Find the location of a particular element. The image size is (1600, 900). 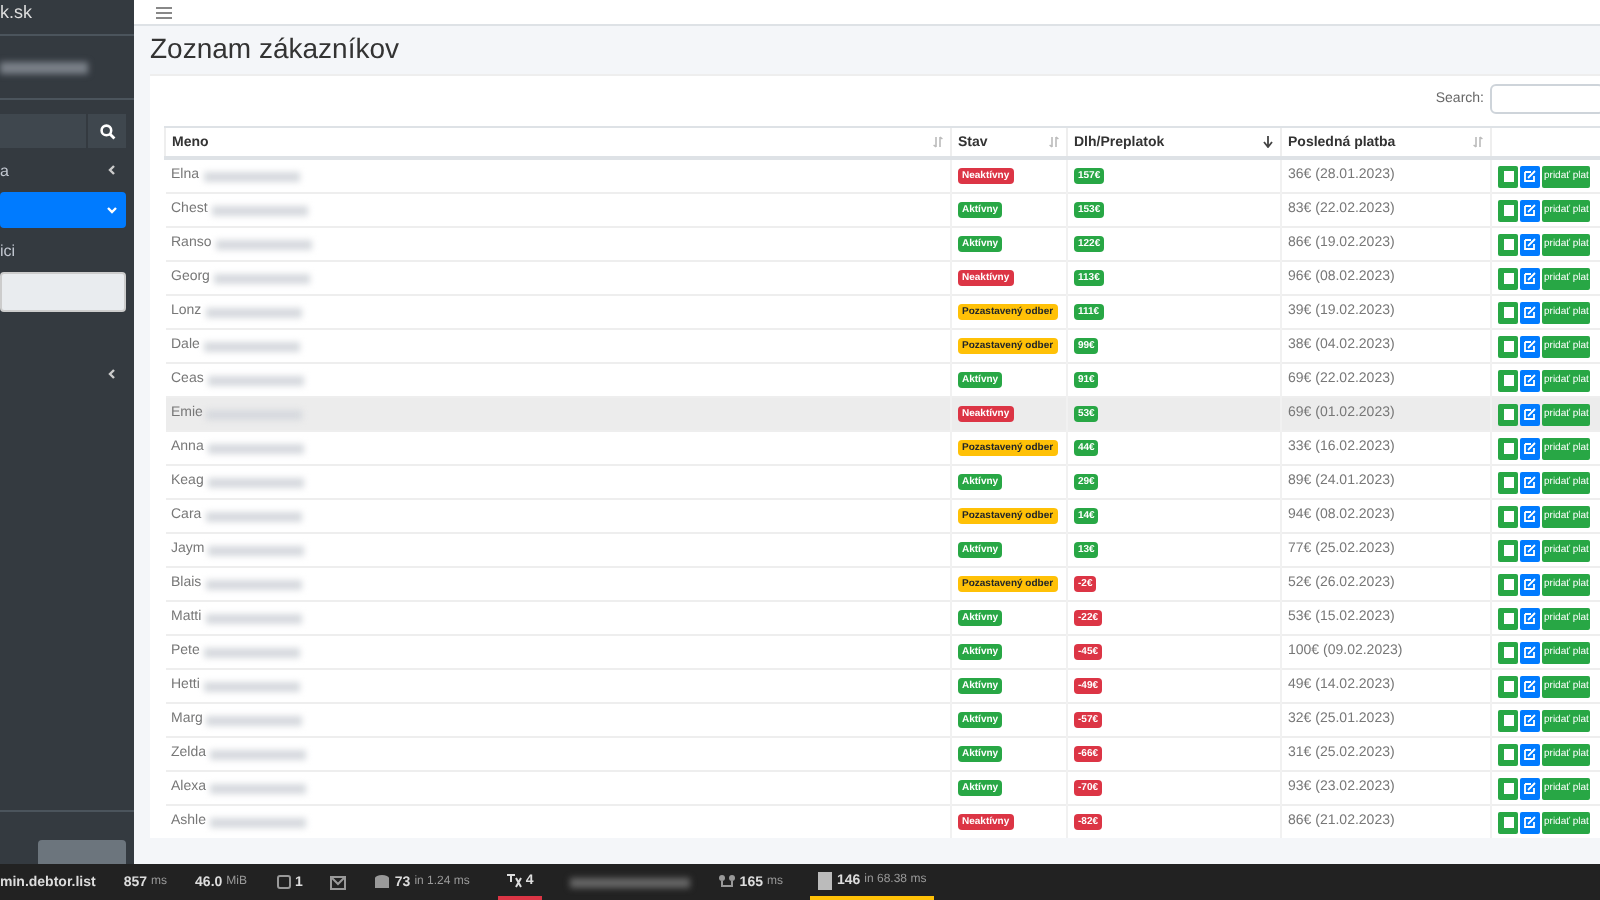

menu-item: a is located at coordinates (63, 170).